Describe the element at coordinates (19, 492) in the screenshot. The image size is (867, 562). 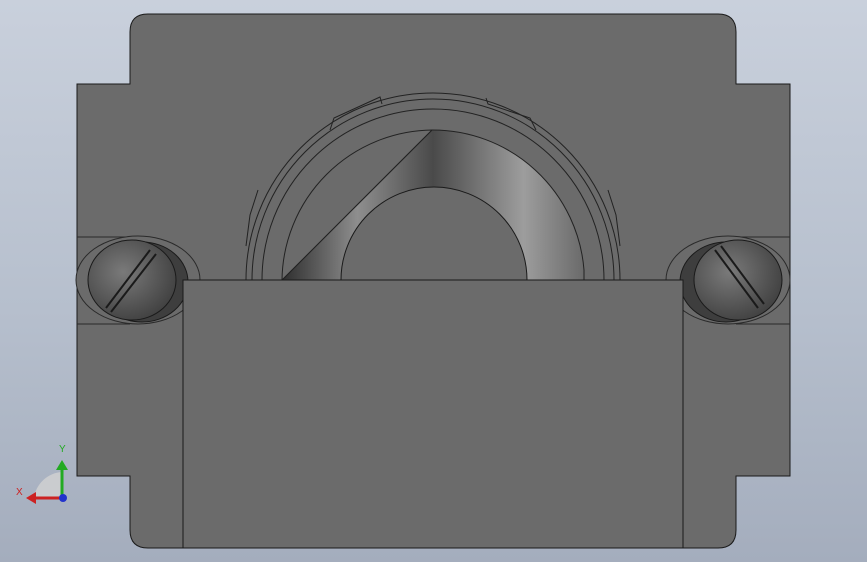
I see `x-axis-label: X` at that location.